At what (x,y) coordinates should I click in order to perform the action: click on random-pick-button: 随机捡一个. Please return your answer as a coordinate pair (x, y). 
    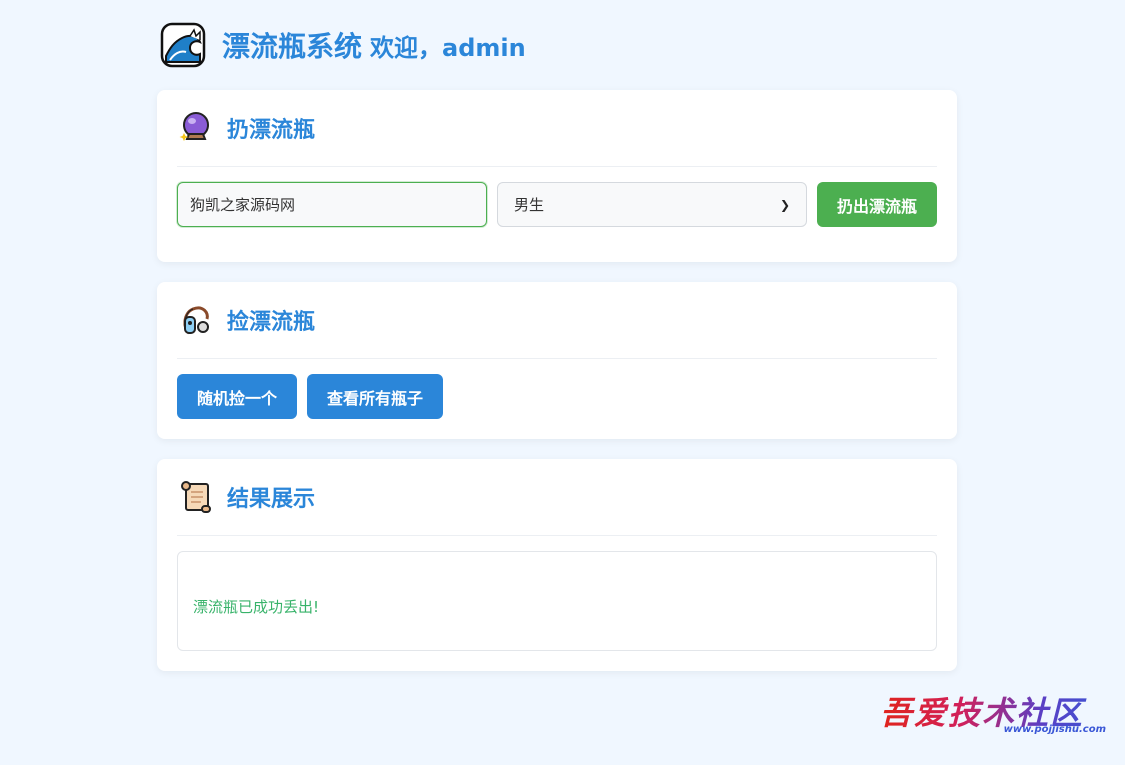
    Looking at the image, I should click on (237, 396).